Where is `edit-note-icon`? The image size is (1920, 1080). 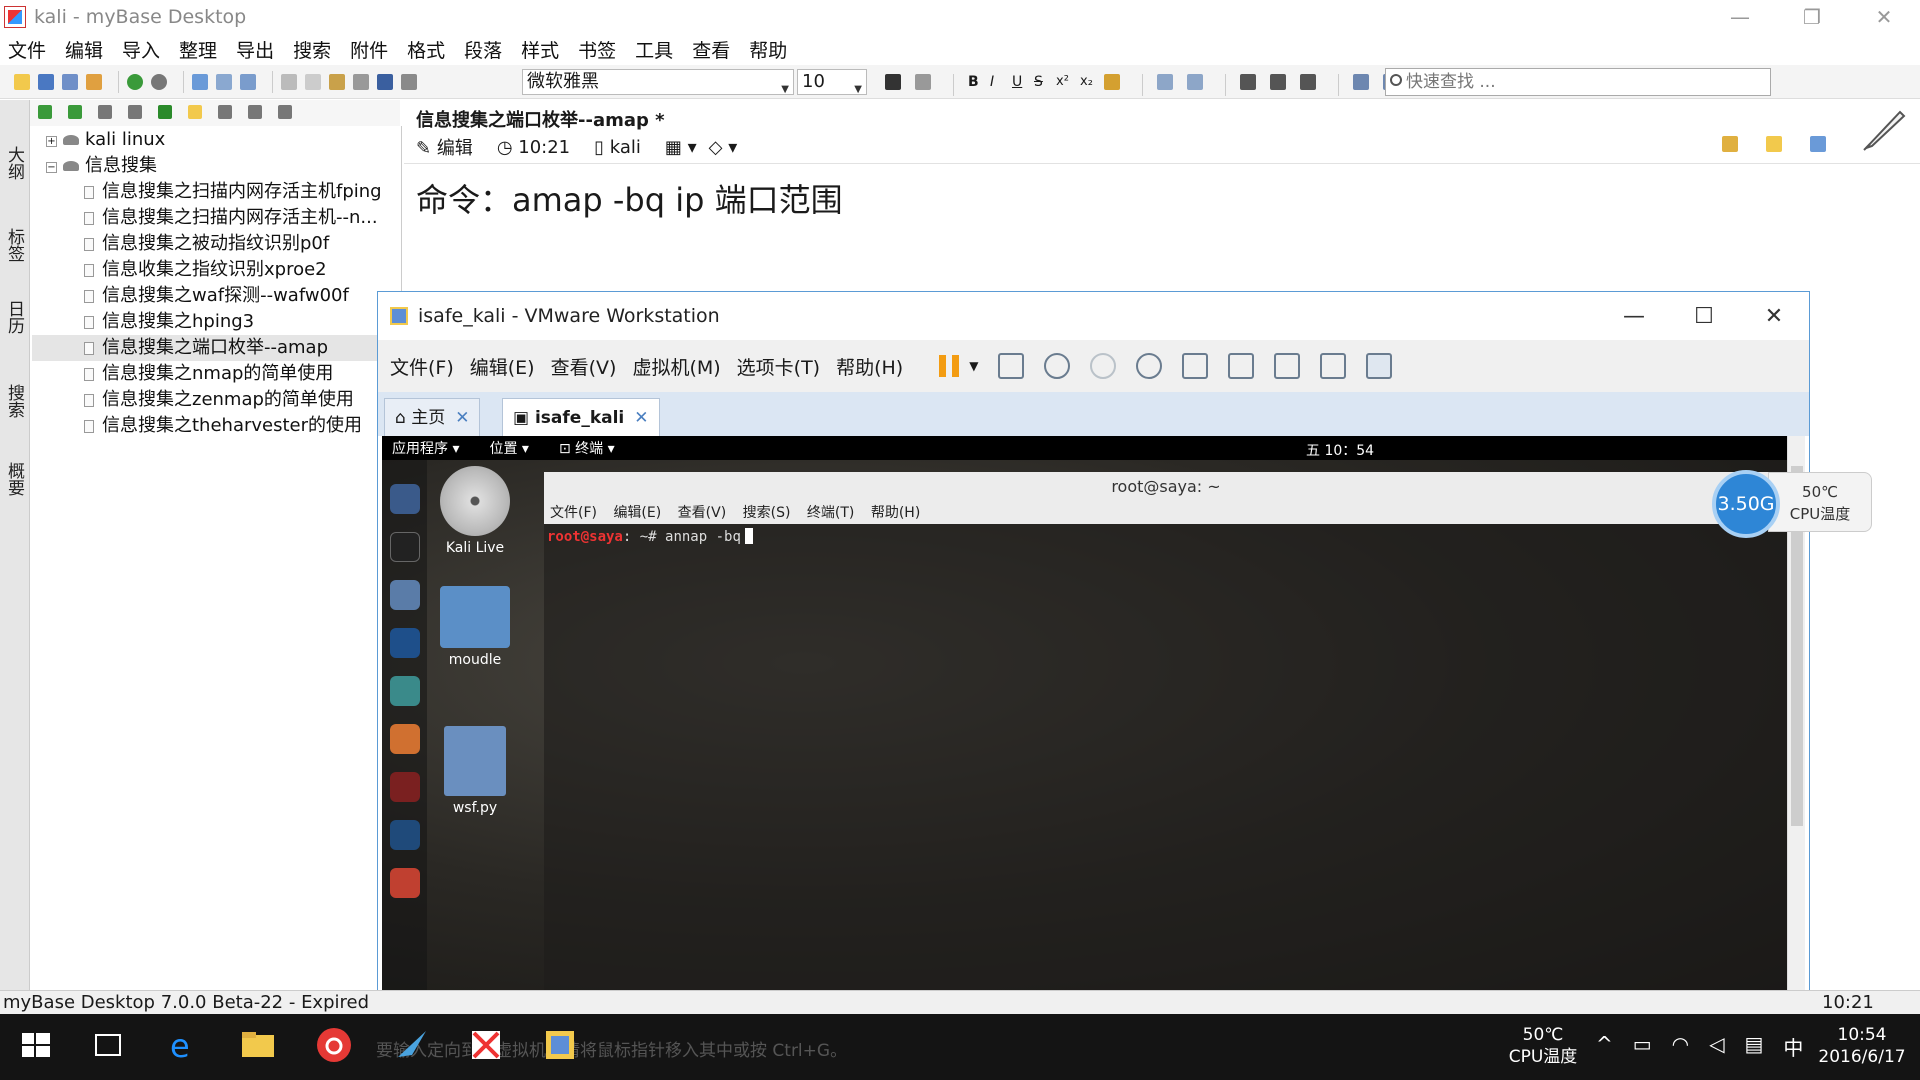 edit-note-icon is located at coordinates (1730, 144).